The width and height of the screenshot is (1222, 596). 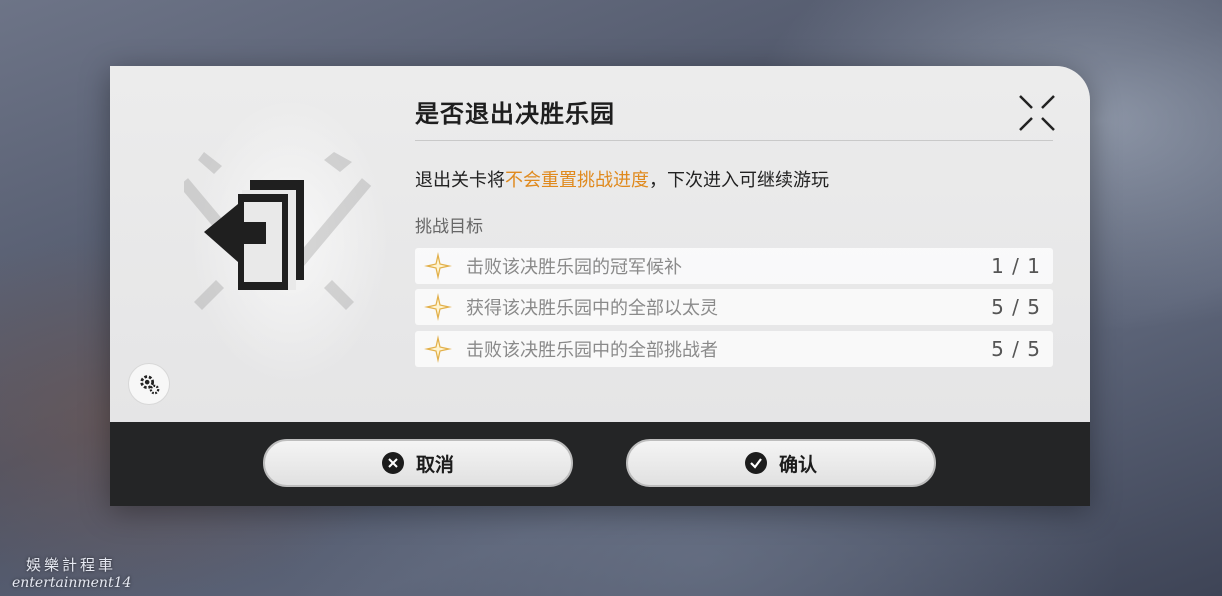 What do you see at coordinates (1037, 113) in the screenshot?
I see `close-icon` at bounding box center [1037, 113].